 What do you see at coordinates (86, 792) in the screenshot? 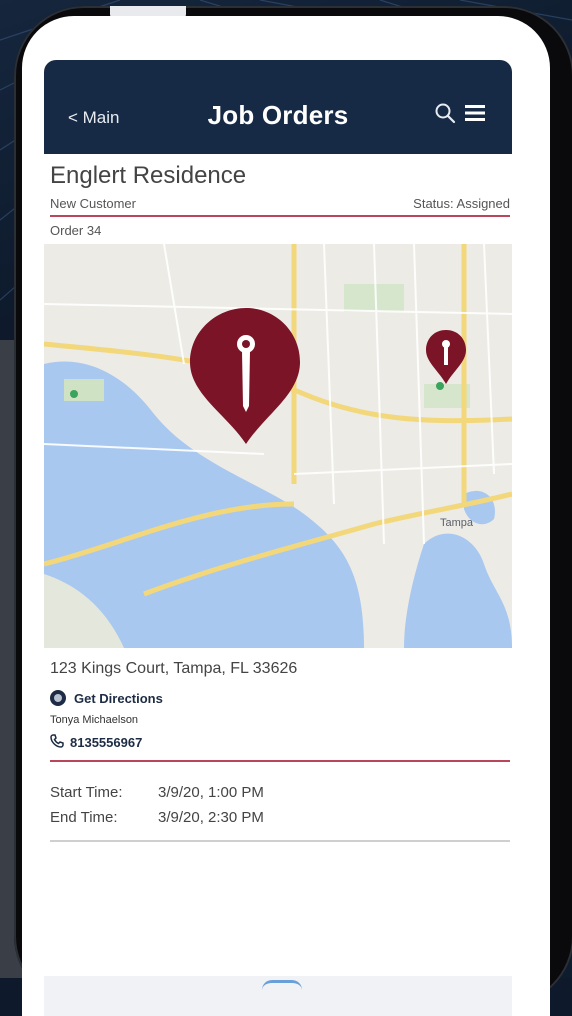
I see `start-time-label: Start Time:` at bounding box center [86, 792].